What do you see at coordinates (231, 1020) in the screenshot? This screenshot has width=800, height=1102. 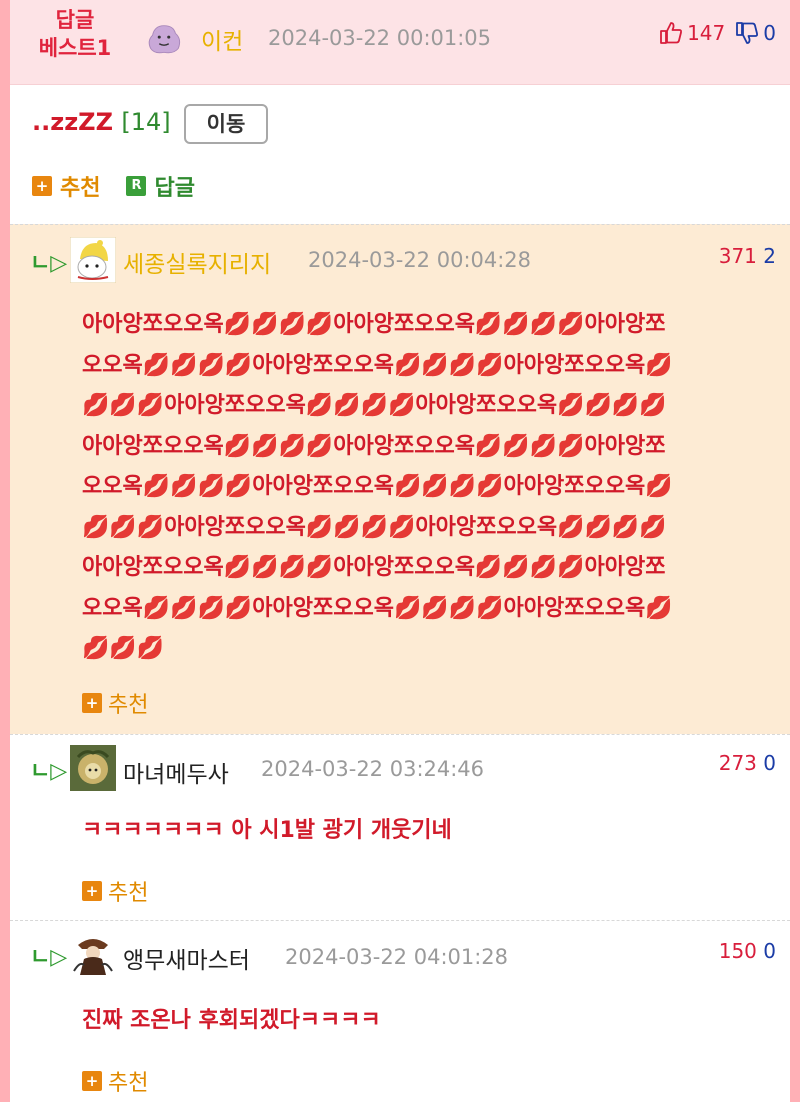 I see `reply-body-line: 진짜 조온나 후회되겠다ㅋㅋㅋㅋ` at bounding box center [231, 1020].